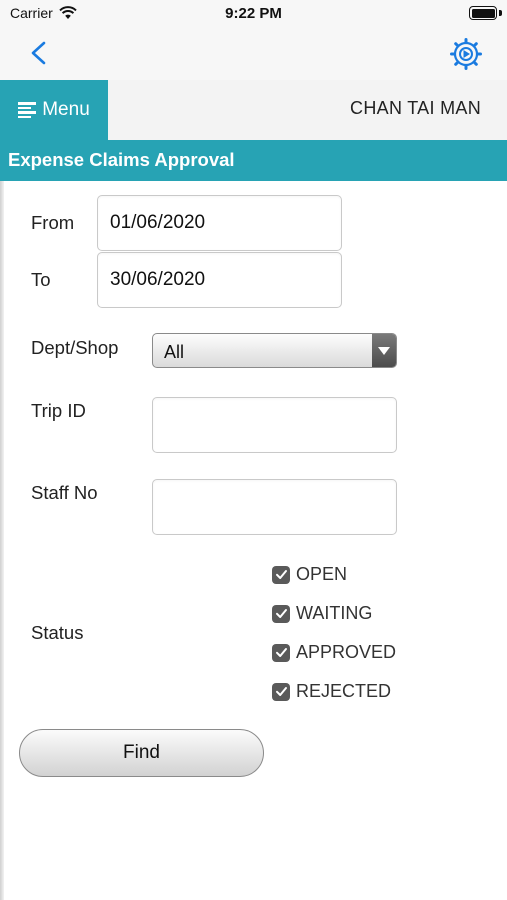 This screenshot has height=900, width=507. I want to click on status-label-approved: APPROVED, so click(346, 652).